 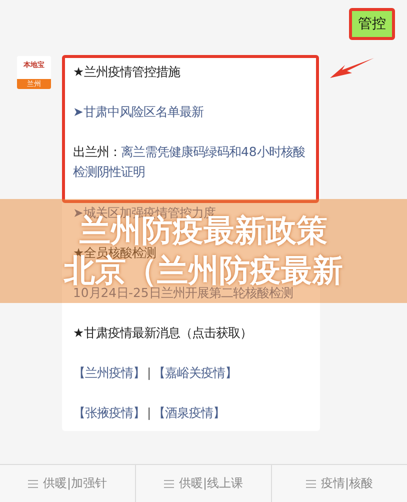 What do you see at coordinates (339, 483) in the screenshot?
I see `menu-tab: 疫情|核酸` at bounding box center [339, 483].